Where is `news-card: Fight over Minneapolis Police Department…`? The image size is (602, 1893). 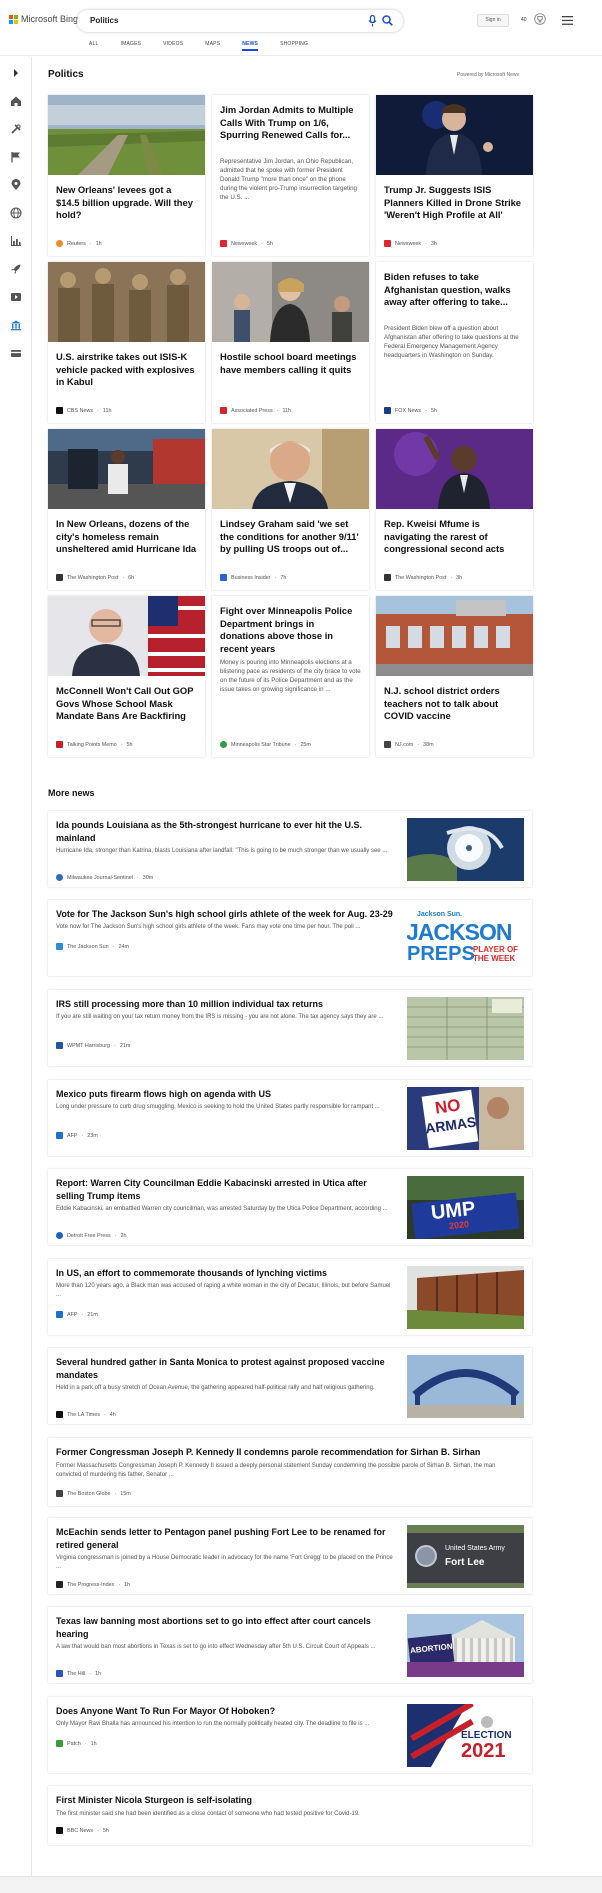 news-card: Fight over Minneapolis Police Department… is located at coordinates (290, 676).